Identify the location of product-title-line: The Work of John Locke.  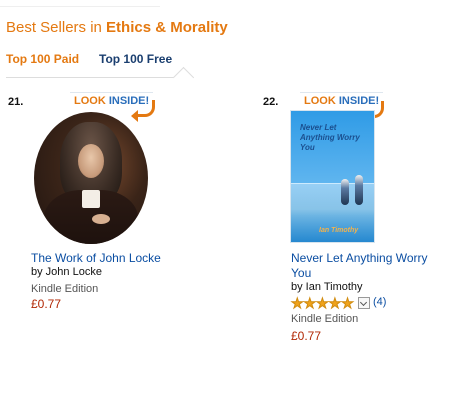
(96, 258).